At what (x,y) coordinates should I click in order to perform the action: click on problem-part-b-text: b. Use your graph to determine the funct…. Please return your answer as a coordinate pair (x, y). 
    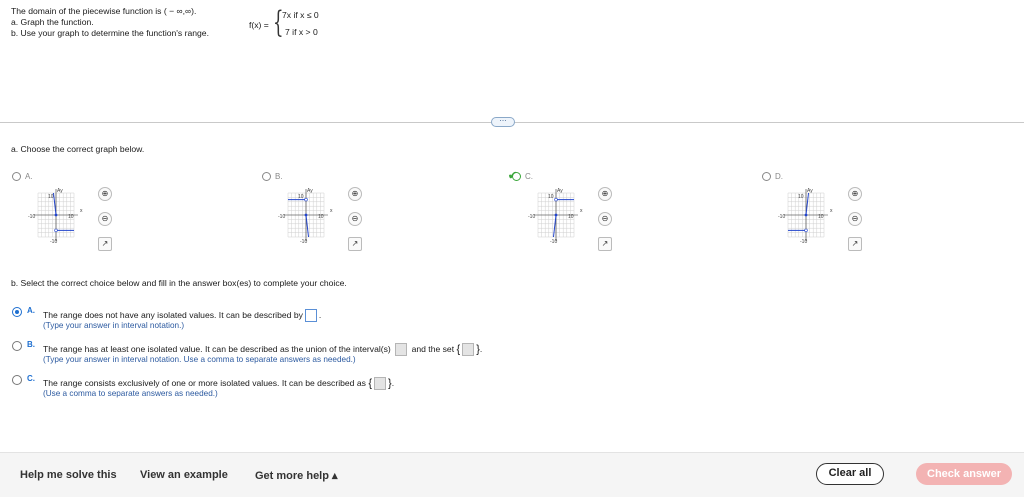
    Looking at the image, I should click on (110, 33).